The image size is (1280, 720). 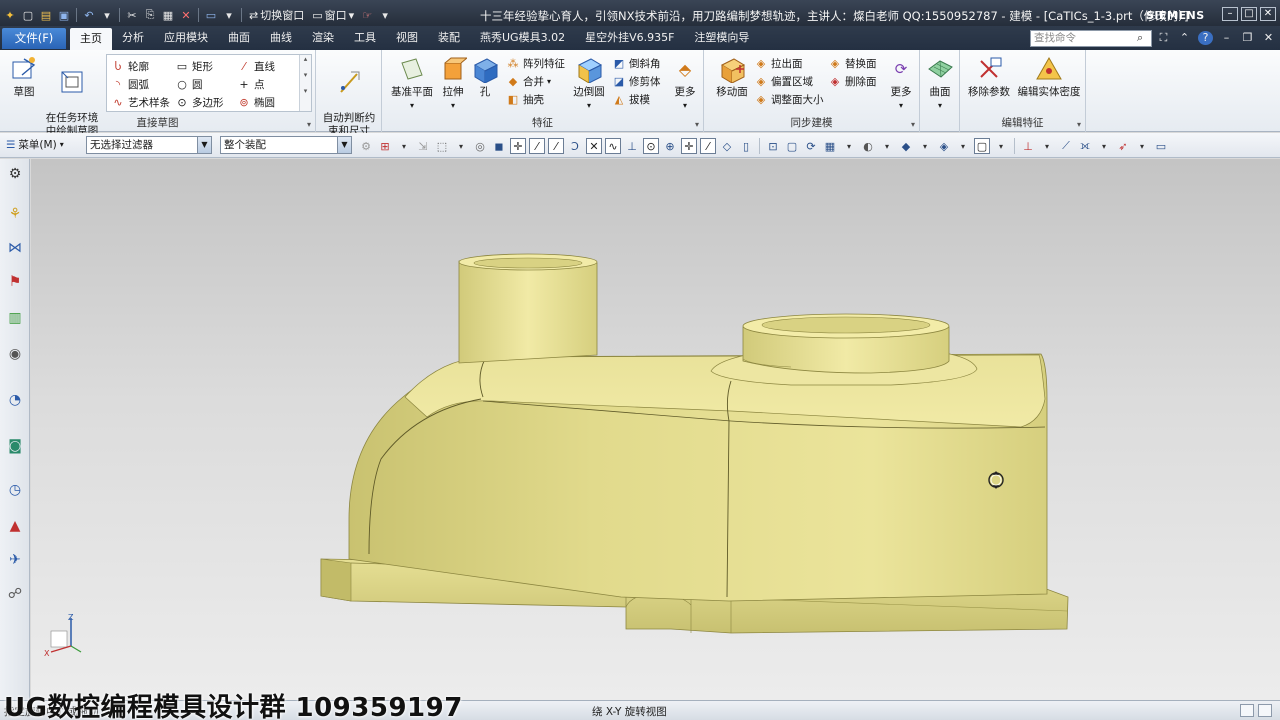 I want to click on rectangle-button: ▭ 矩形, so click(x=194, y=66).